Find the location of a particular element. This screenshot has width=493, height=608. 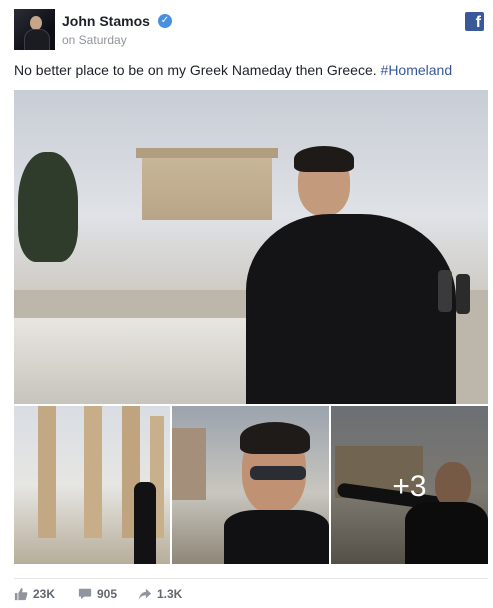

post-timestamp: on Saturday is located at coordinates (94, 40).